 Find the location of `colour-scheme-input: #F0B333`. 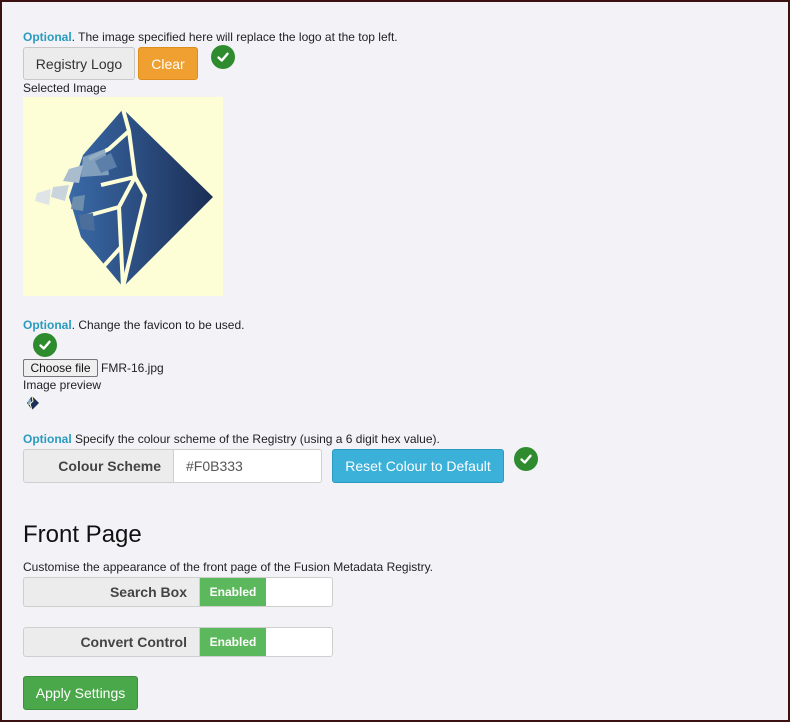

colour-scheme-input: #F0B333 is located at coordinates (247, 466).